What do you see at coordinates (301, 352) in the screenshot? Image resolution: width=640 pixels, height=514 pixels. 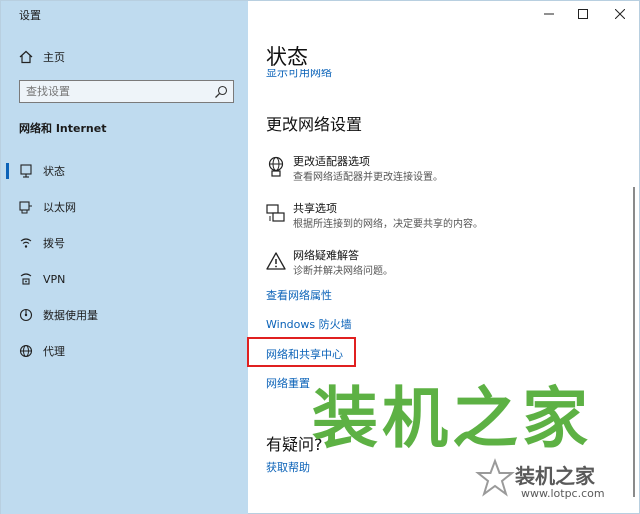 I see `red-highlight-box` at bounding box center [301, 352].